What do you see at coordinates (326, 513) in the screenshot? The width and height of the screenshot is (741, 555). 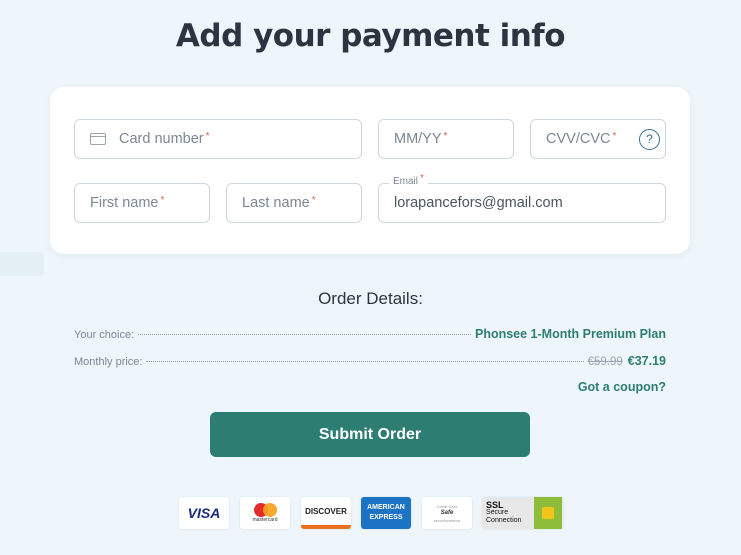 I see `discover-logo: DISCOVER` at bounding box center [326, 513].